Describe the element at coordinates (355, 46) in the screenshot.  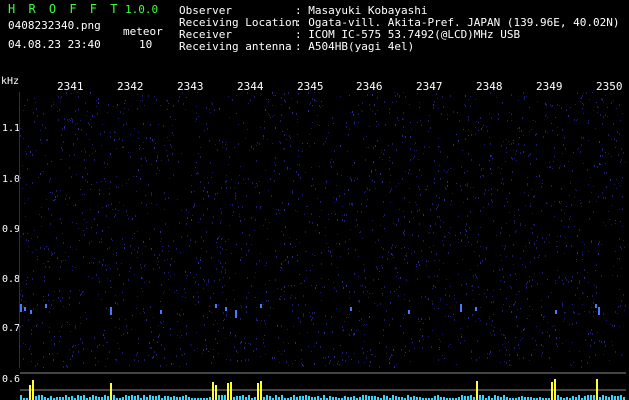
I see `antenna-value: : A504HB(yagi 4el)` at that location.